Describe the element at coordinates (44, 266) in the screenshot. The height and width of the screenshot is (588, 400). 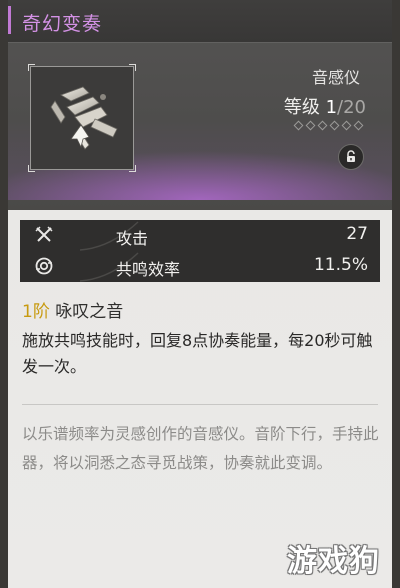
I see `resonance-efficiency-icon` at that location.